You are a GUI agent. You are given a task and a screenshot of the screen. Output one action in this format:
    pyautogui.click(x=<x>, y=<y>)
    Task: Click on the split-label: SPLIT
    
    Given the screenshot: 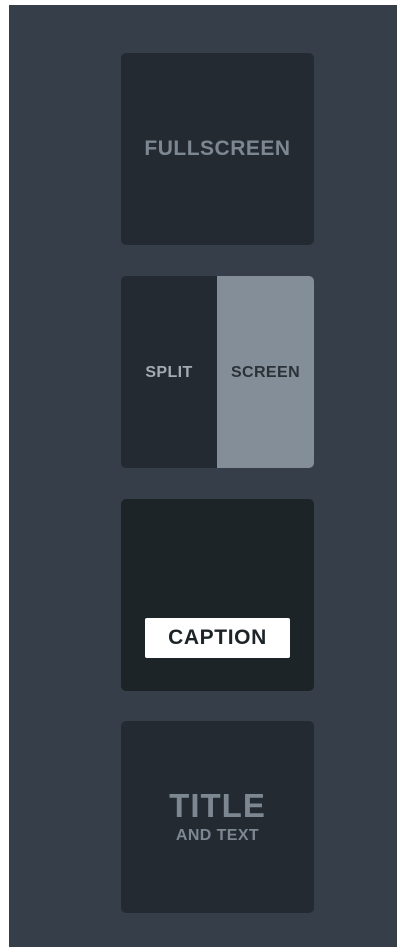 What is the action you would take?
    pyautogui.click(x=169, y=372)
    